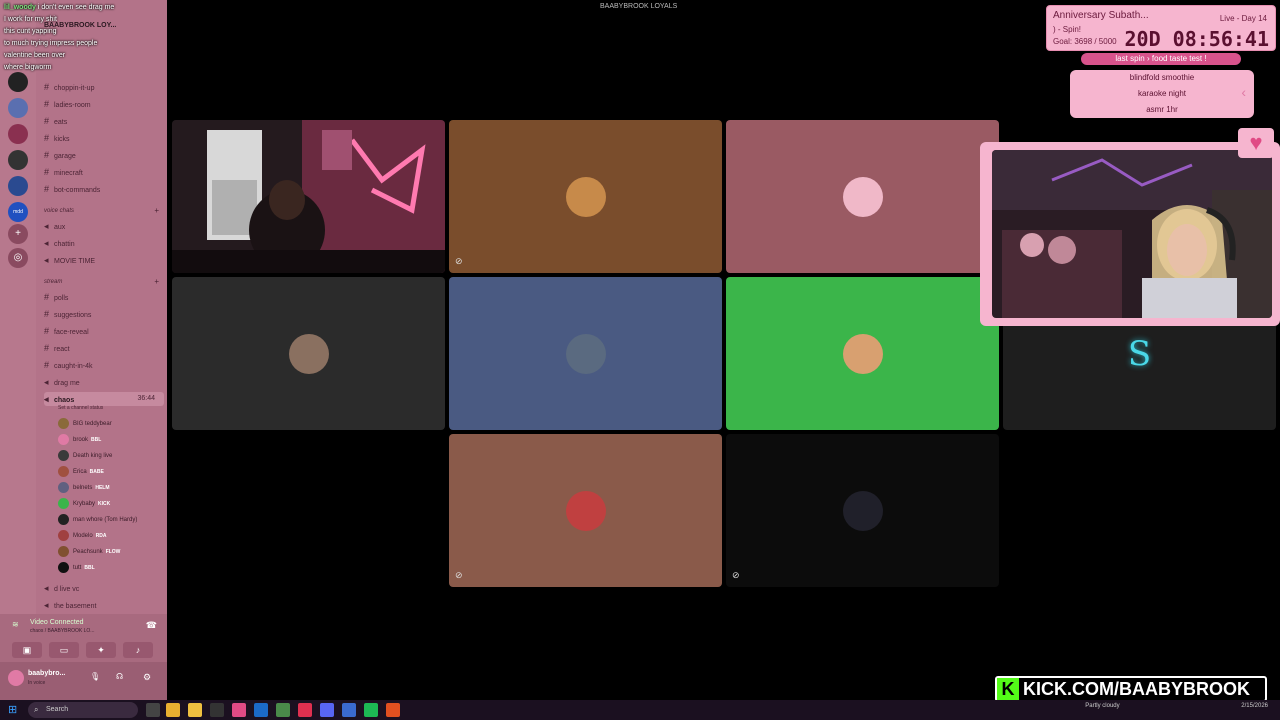 The height and width of the screenshot is (720, 1280). What do you see at coordinates (112, 568) in the screenshot?
I see `voice-member: tutt BBL` at bounding box center [112, 568].